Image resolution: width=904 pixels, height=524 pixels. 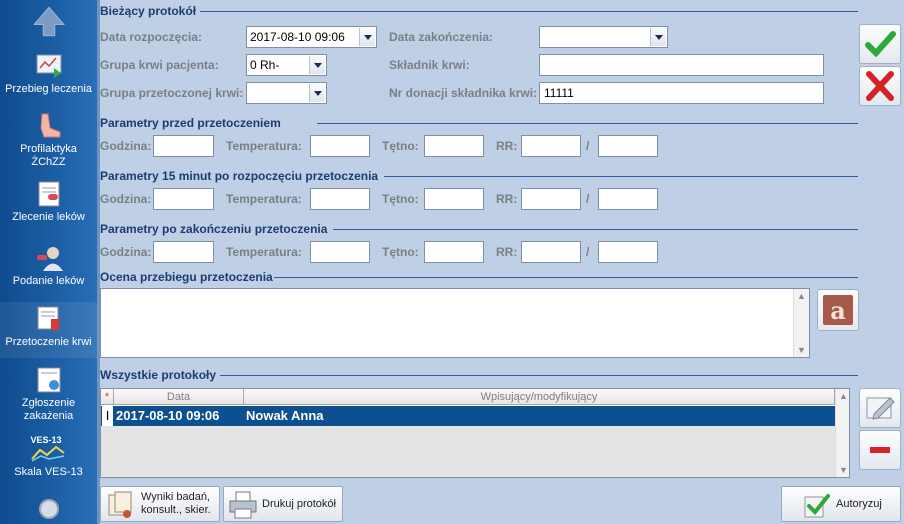 What do you see at coordinates (48, 281) in the screenshot?
I see `sidebar-item-label: Podanie leków` at bounding box center [48, 281].